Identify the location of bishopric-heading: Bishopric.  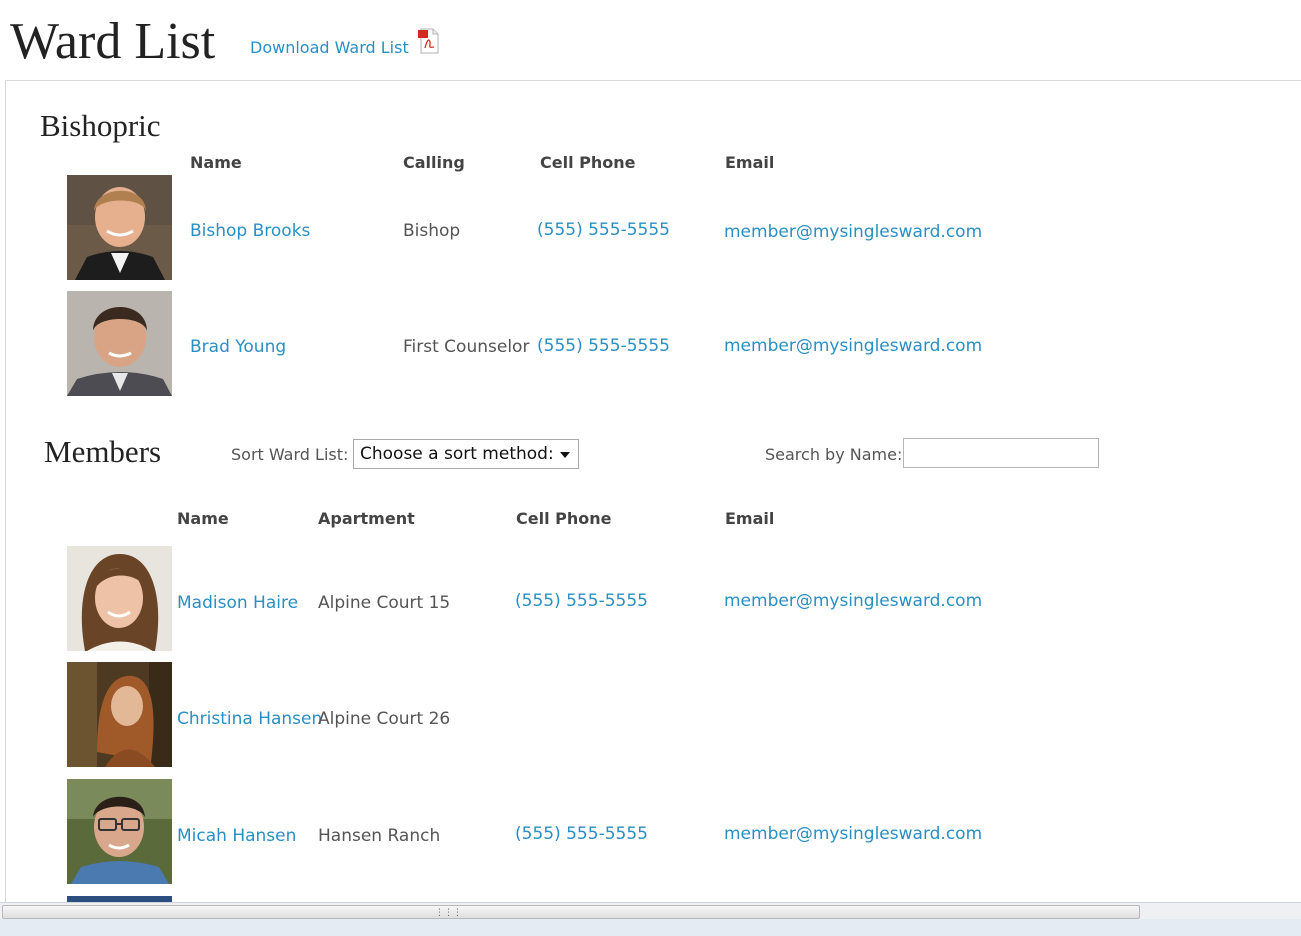
(100, 125).